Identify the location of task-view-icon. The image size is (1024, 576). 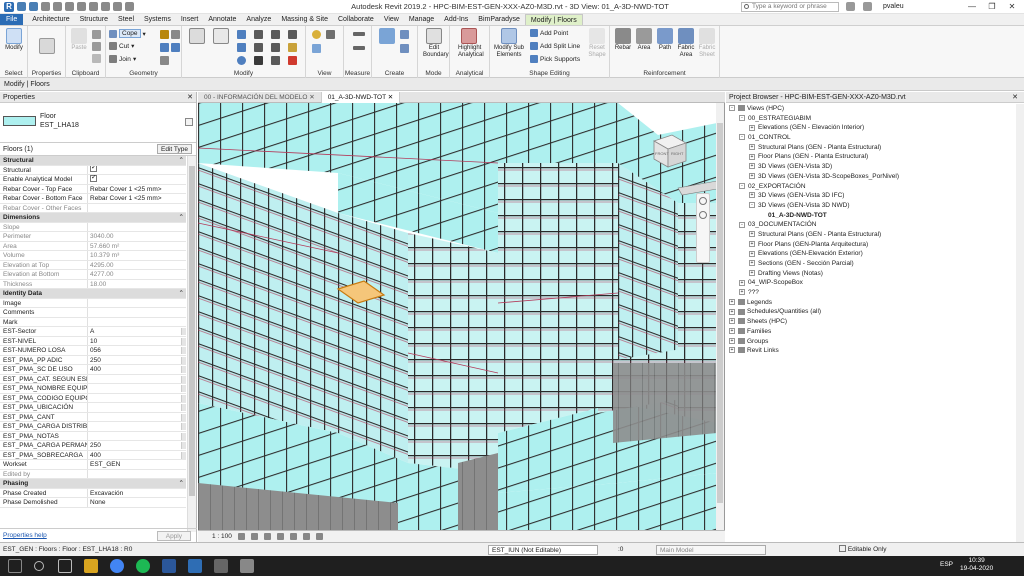
(65, 566).